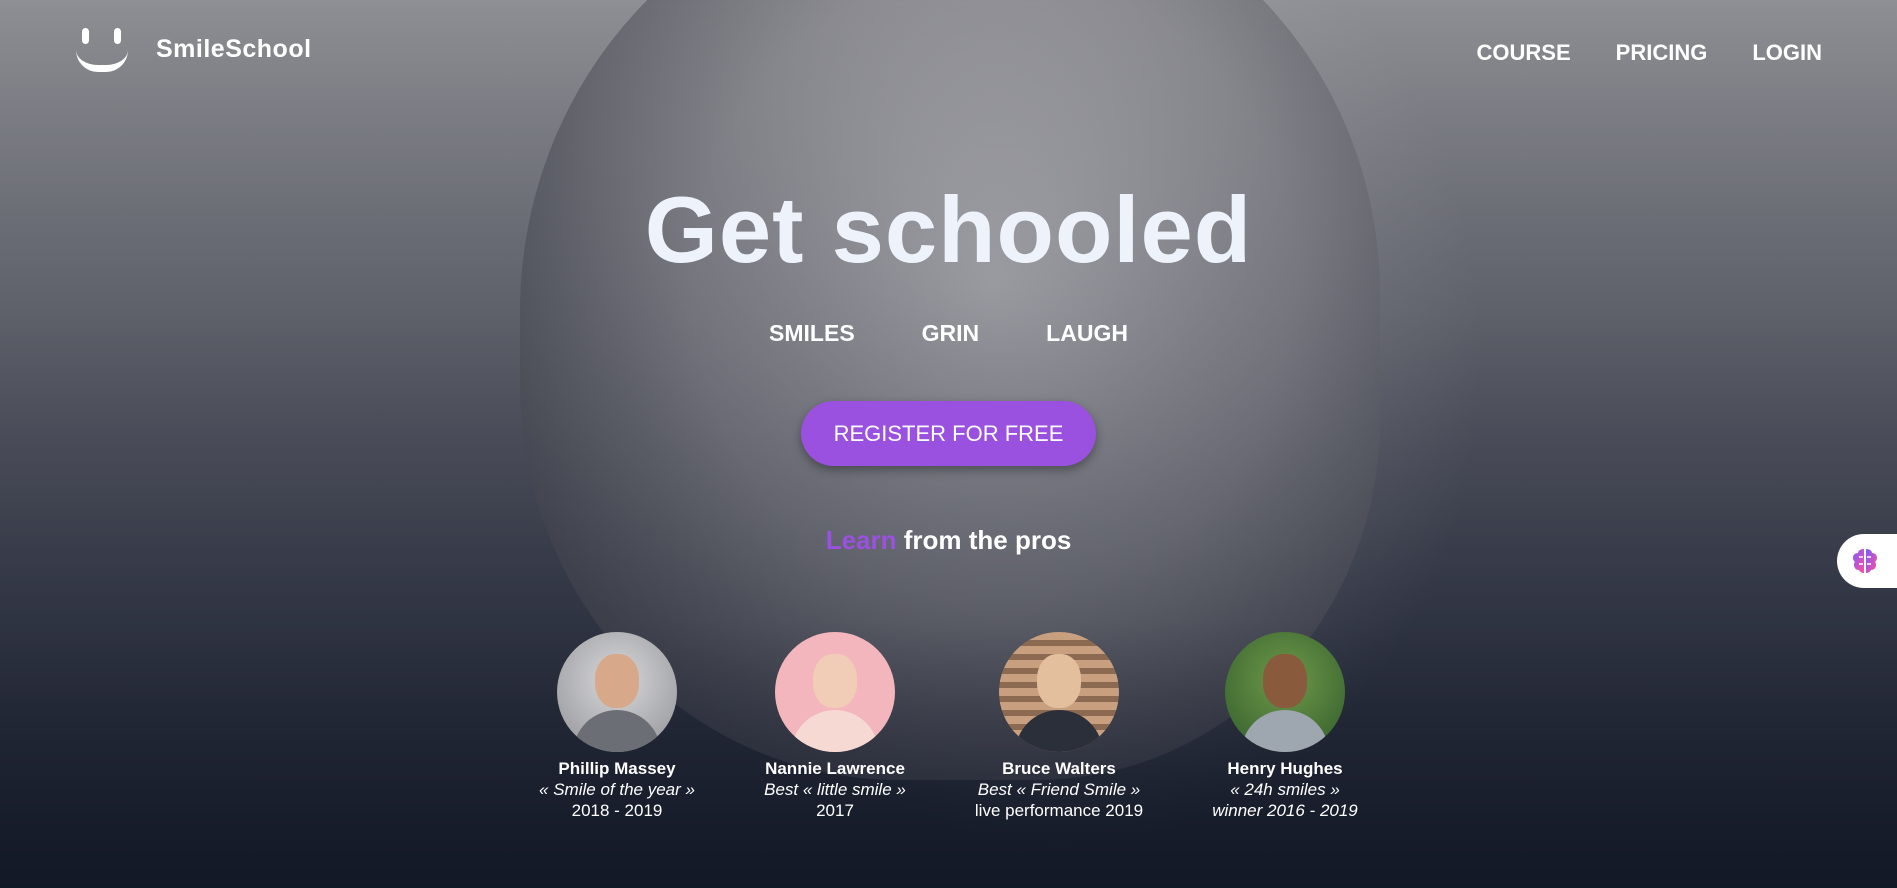 The width and height of the screenshot is (1897, 888). Describe the element at coordinates (103, 49) in the screenshot. I see `smile-logo-icon` at that location.